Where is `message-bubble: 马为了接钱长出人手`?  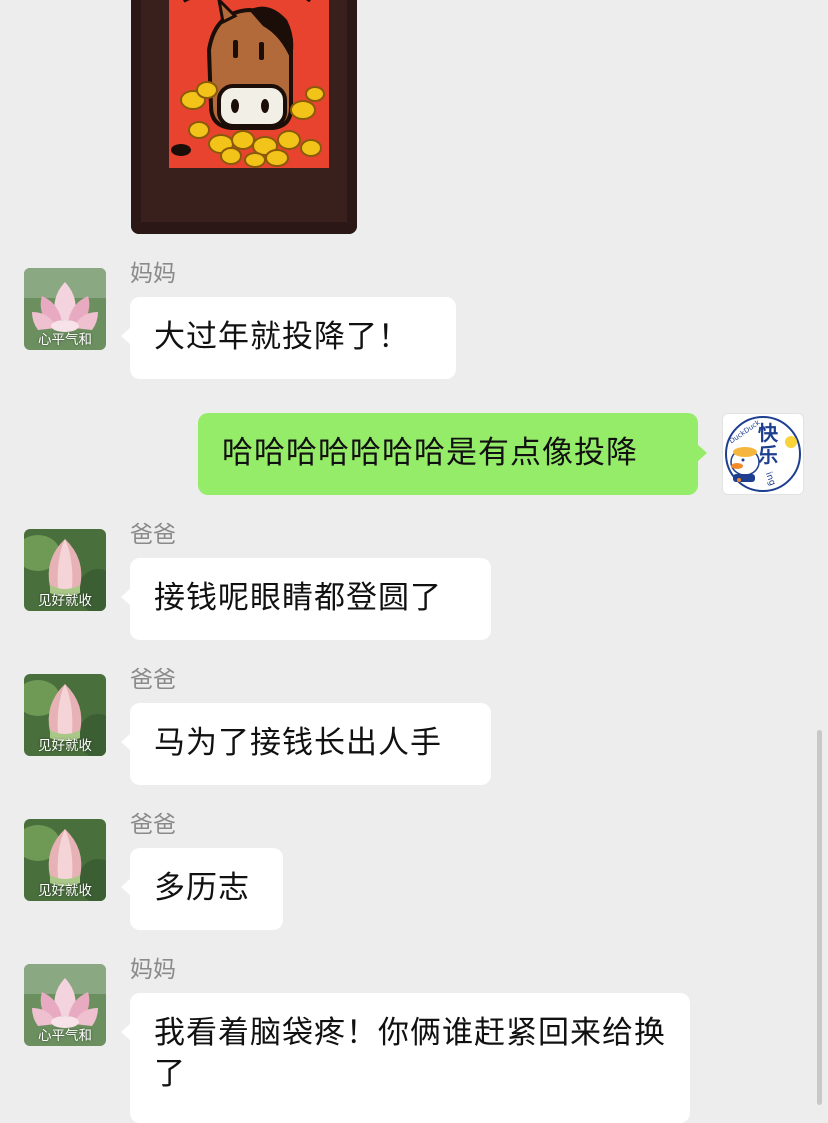 message-bubble: 马为了接钱长出人手 is located at coordinates (306, 744).